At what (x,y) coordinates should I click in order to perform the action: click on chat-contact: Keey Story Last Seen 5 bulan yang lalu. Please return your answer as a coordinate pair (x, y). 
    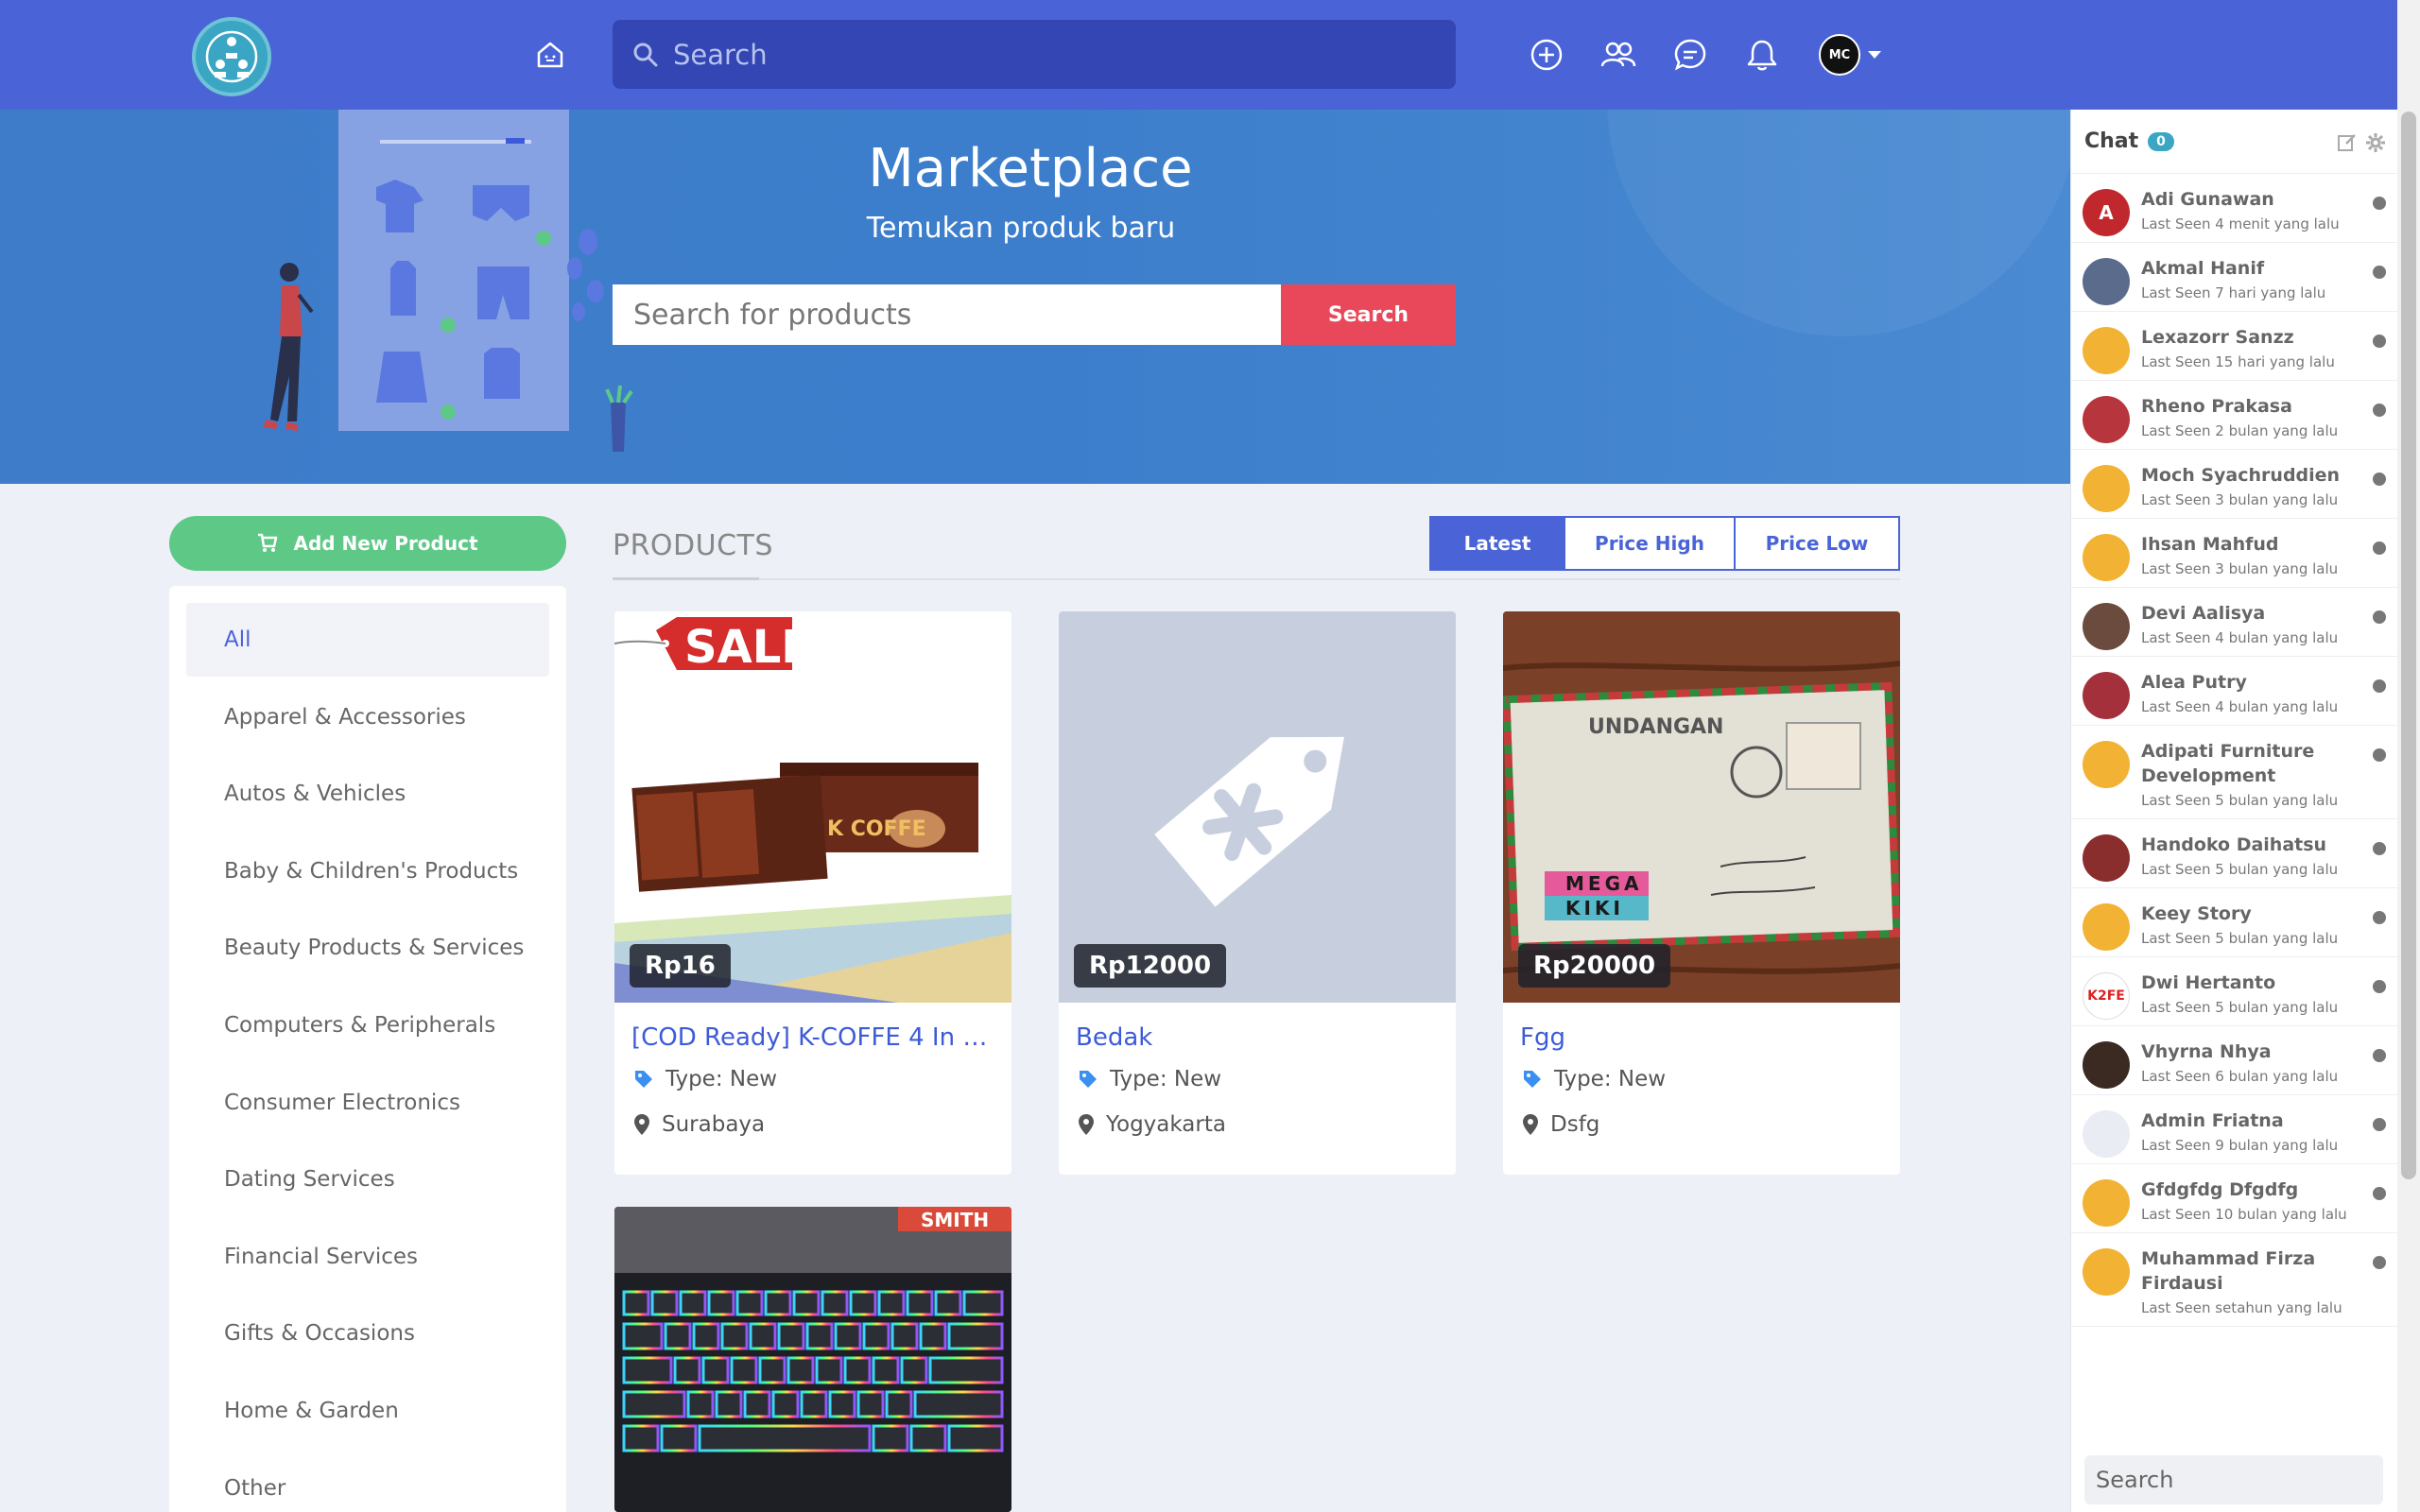
    Looking at the image, I should click on (2234, 922).